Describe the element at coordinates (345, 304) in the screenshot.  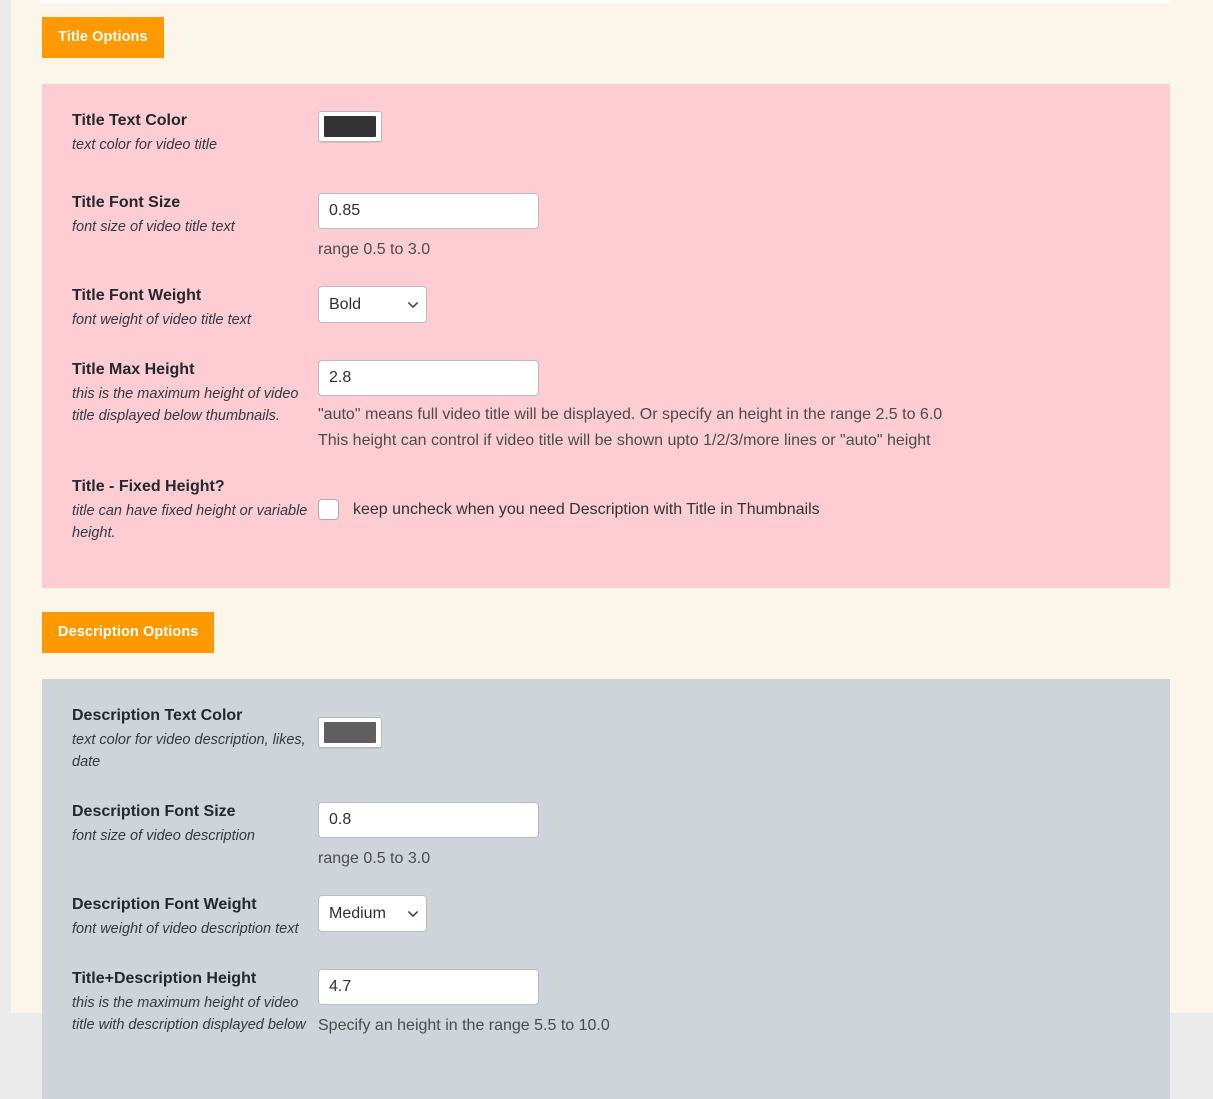
I see `title-font-weight-value: Bold` at that location.